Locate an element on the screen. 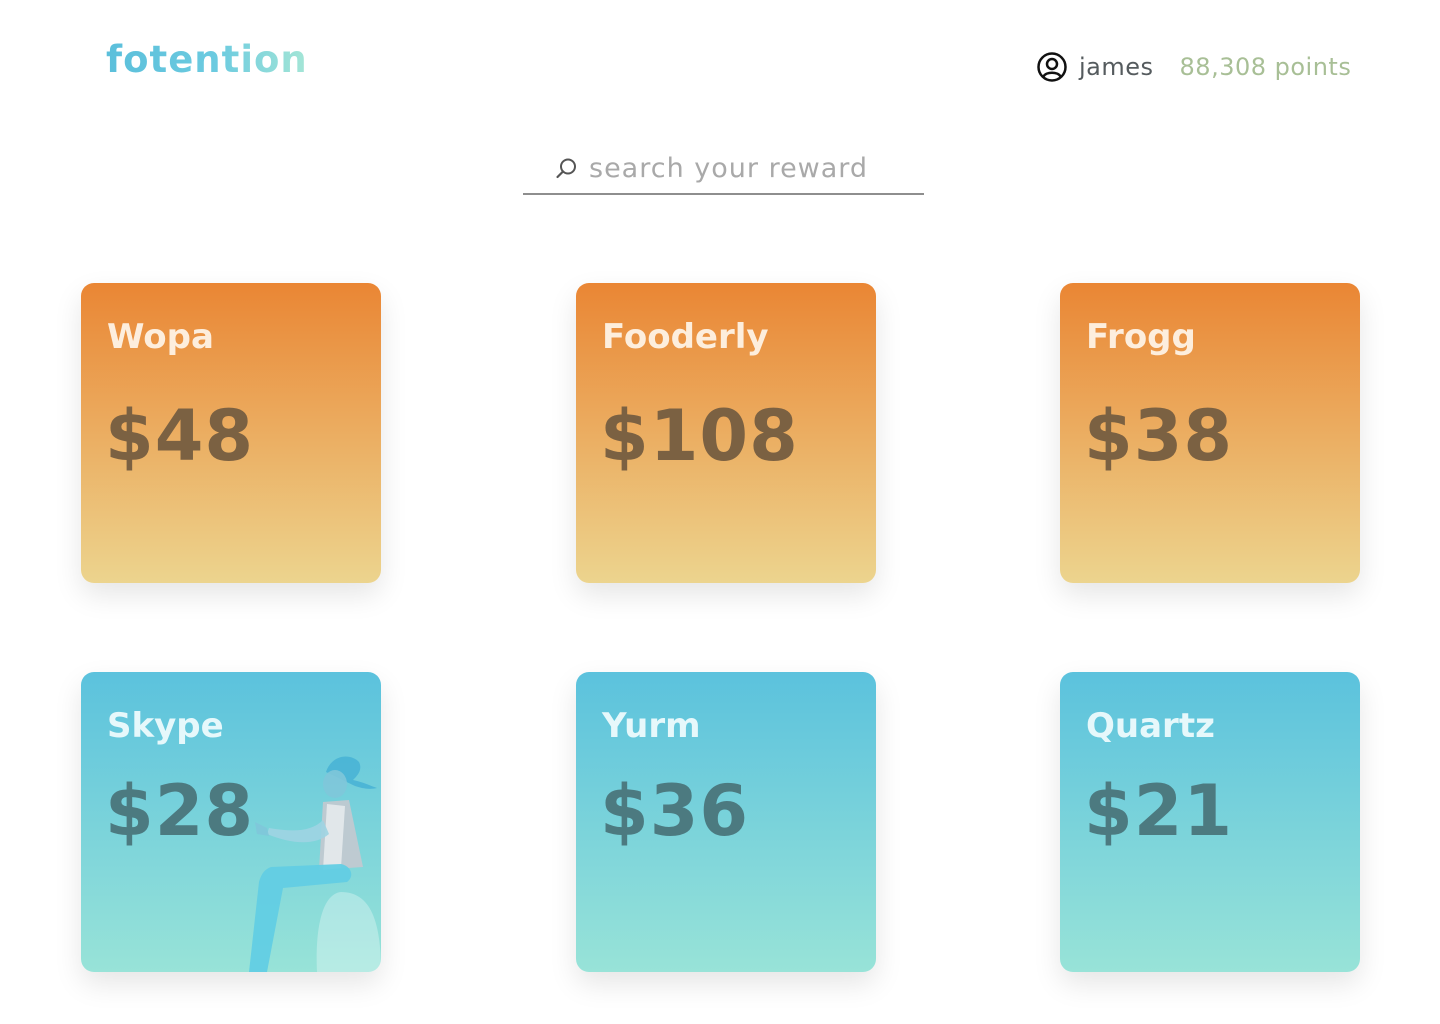  reward-name: Fooderly is located at coordinates (685, 337).